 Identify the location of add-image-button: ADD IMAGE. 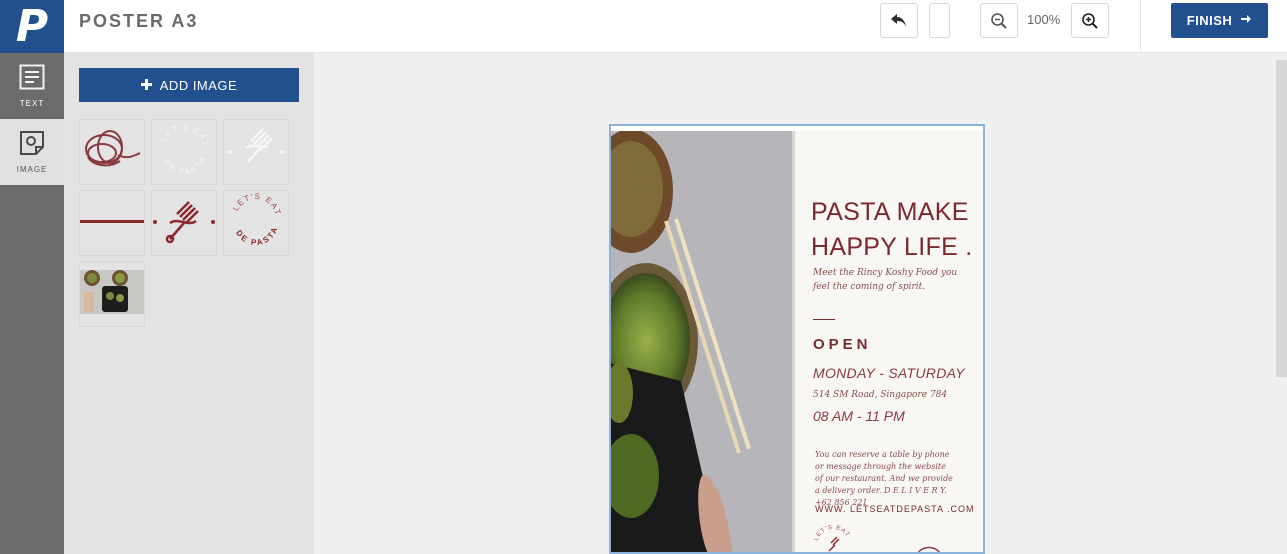
(189, 85).